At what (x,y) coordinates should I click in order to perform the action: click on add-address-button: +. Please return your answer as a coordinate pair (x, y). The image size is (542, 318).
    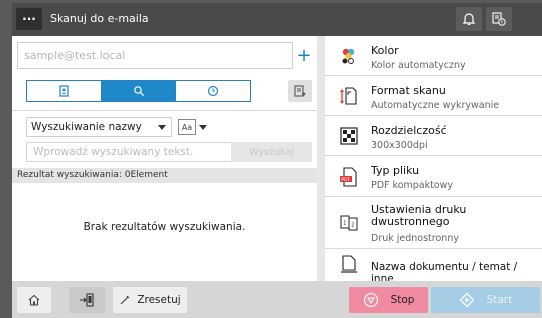
    Looking at the image, I should click on (304, 55).